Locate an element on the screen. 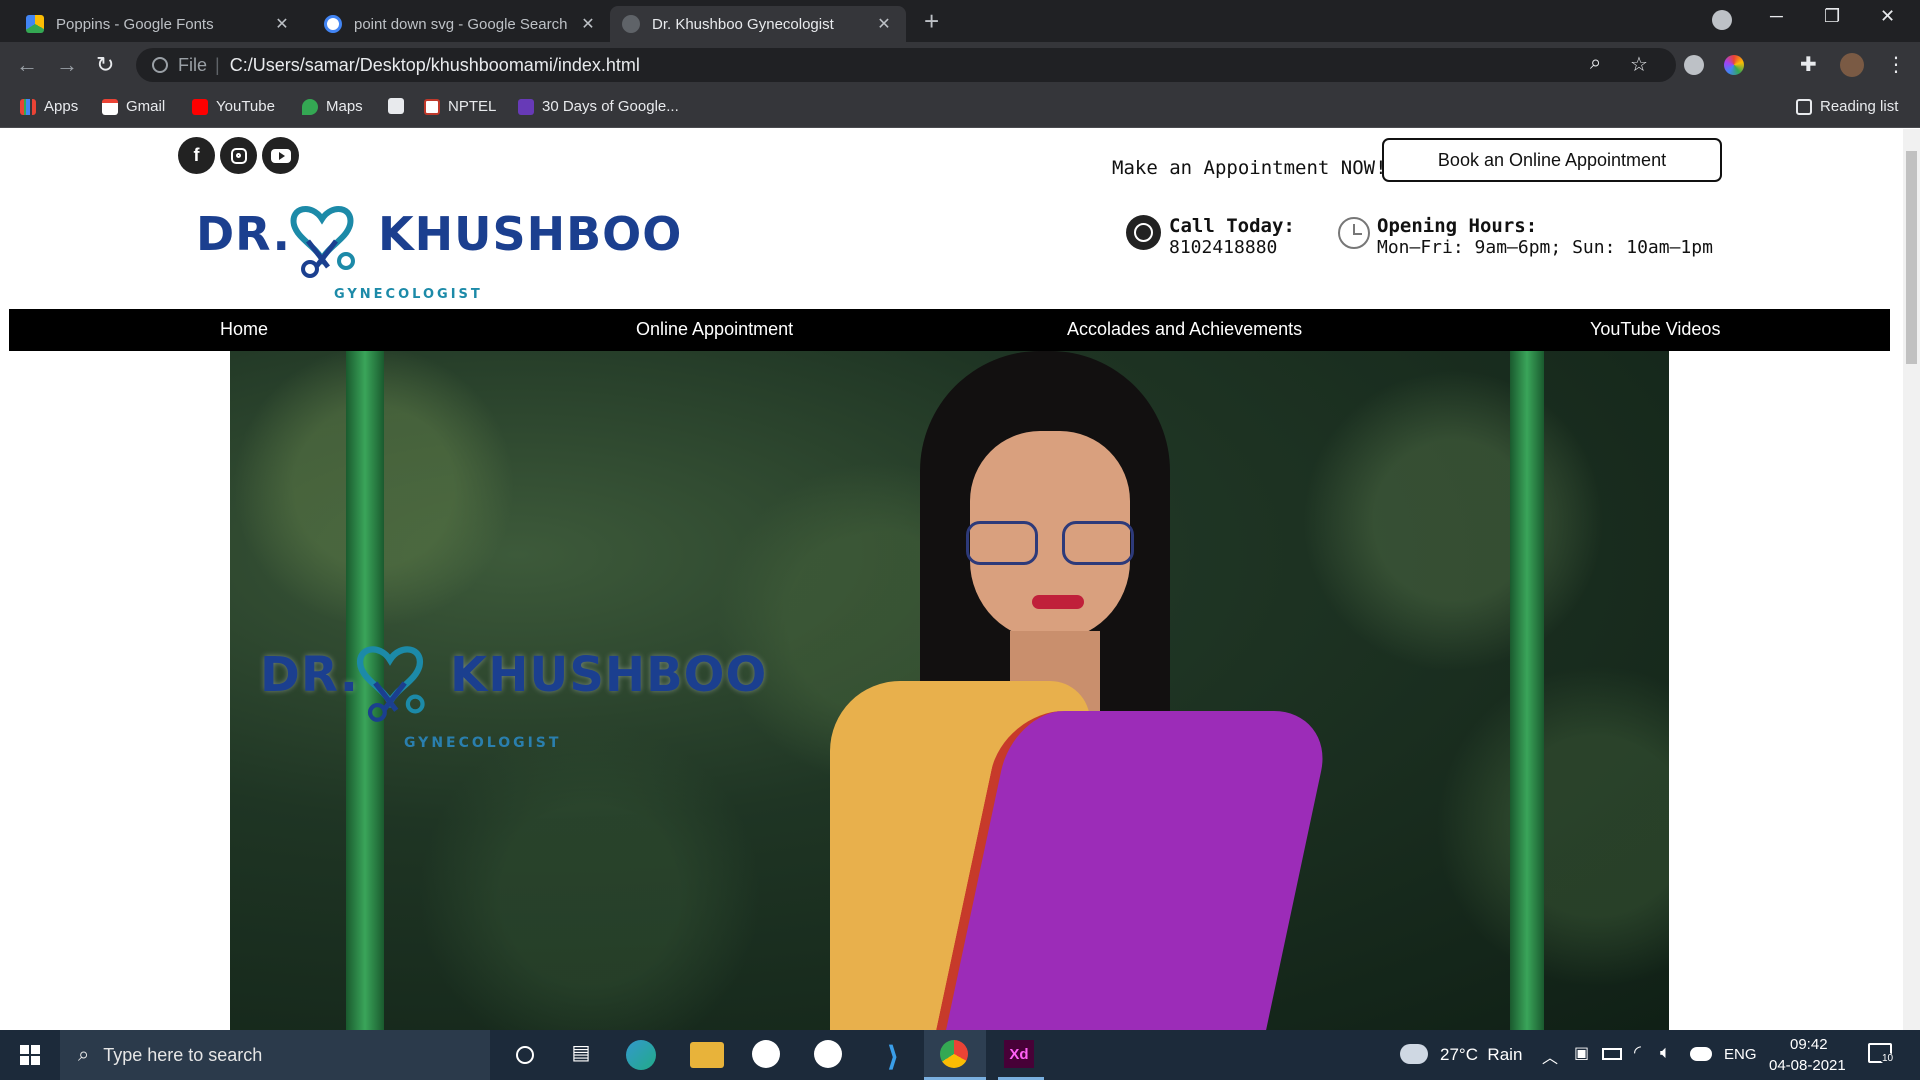 The image size is (1920, 1080). tray-overflow-icon: ︿ is located at coordinates (1550, 1056).